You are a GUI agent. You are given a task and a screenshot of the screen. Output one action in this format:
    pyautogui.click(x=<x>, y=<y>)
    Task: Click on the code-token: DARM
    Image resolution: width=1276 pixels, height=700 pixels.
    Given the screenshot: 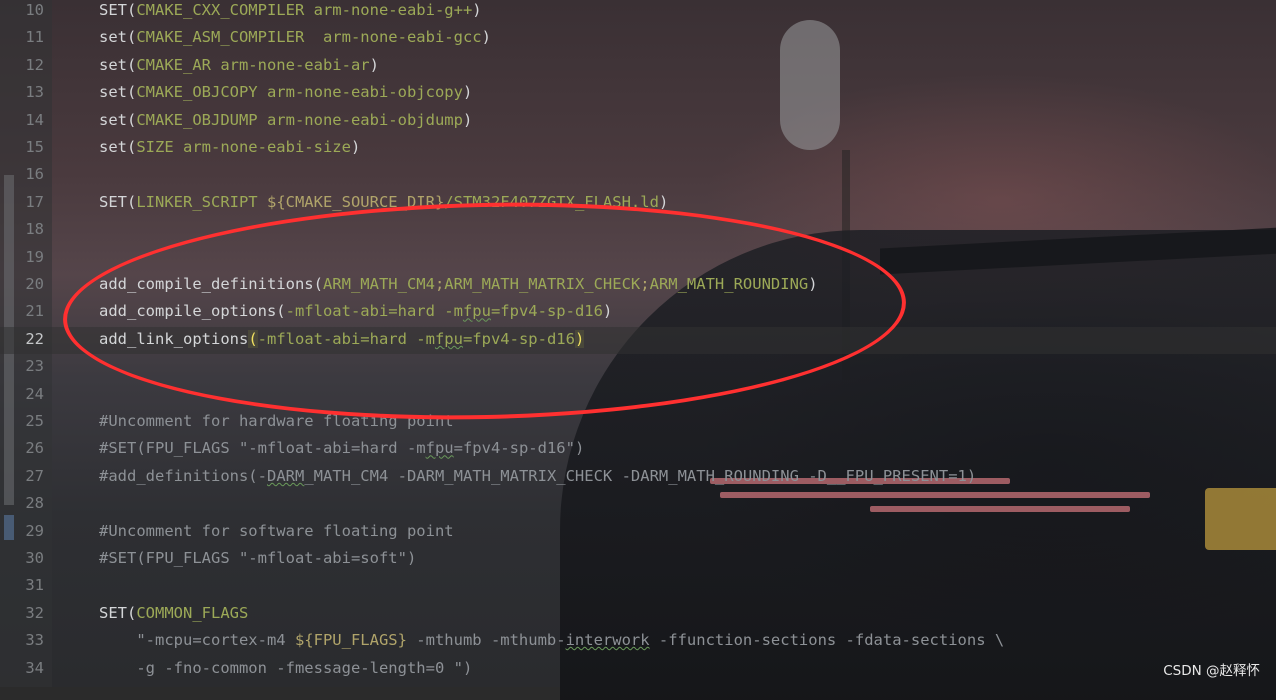 What is the action you would take?
    pyautogui.click(x=285, y=475)
    